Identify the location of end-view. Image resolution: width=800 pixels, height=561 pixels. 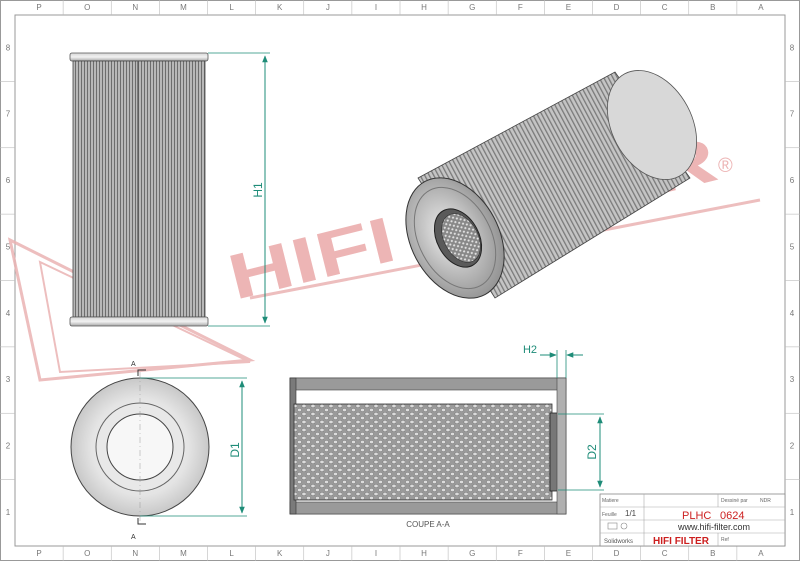
(140, 447).